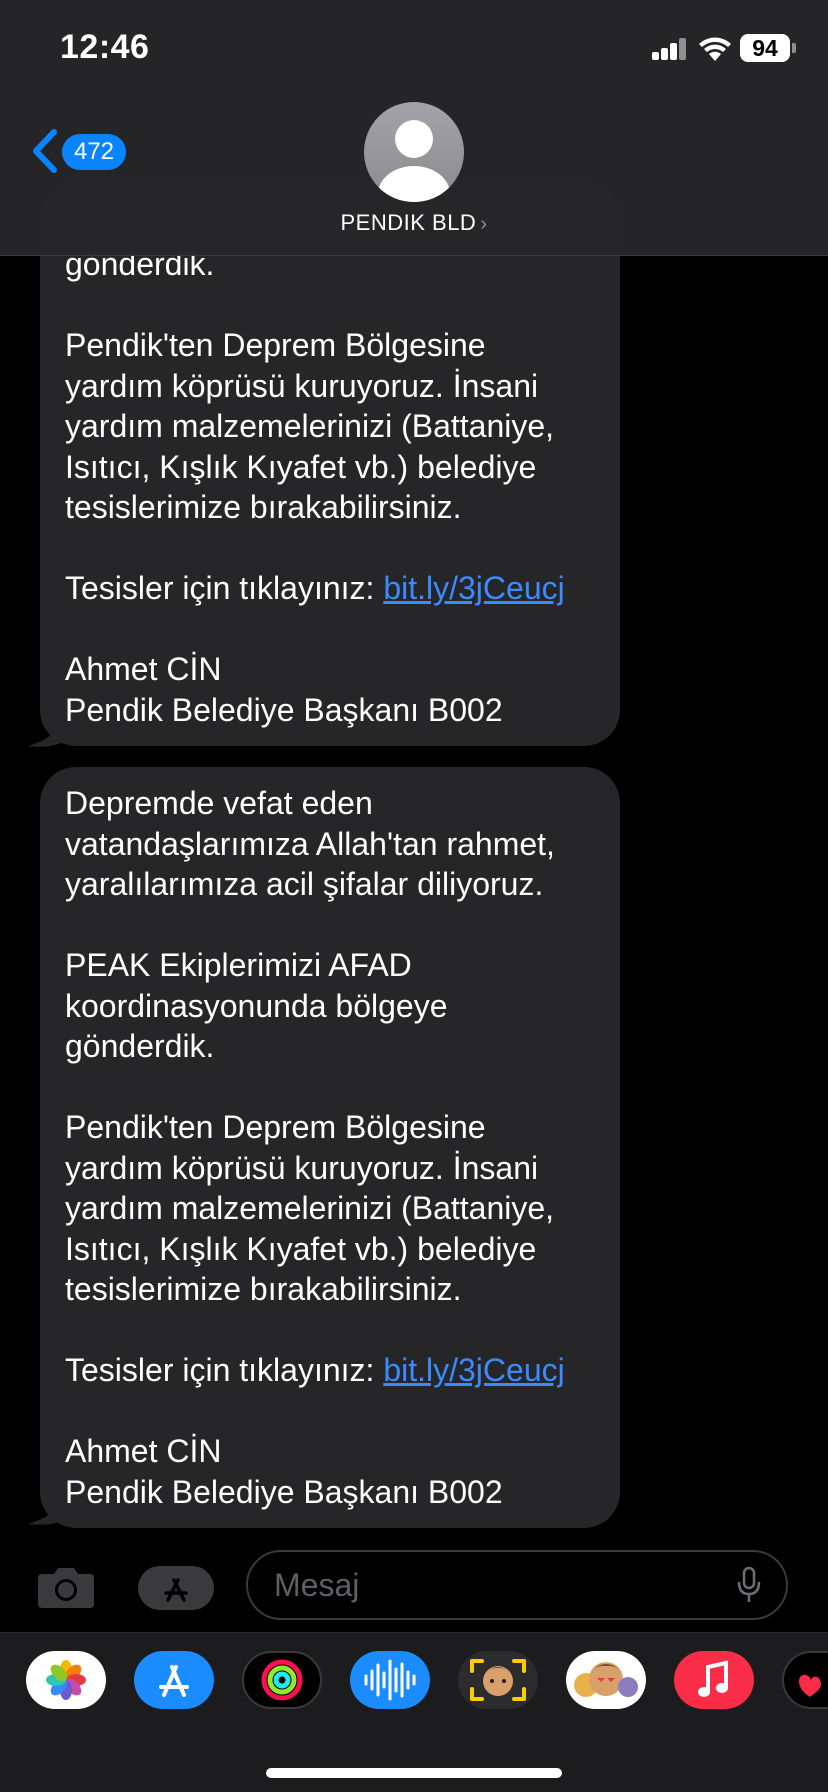 This screenshot has width=828, height=1792. Describe the element at coordinates (414, 184) in the screenshot. I see `avatar-body` at that location.